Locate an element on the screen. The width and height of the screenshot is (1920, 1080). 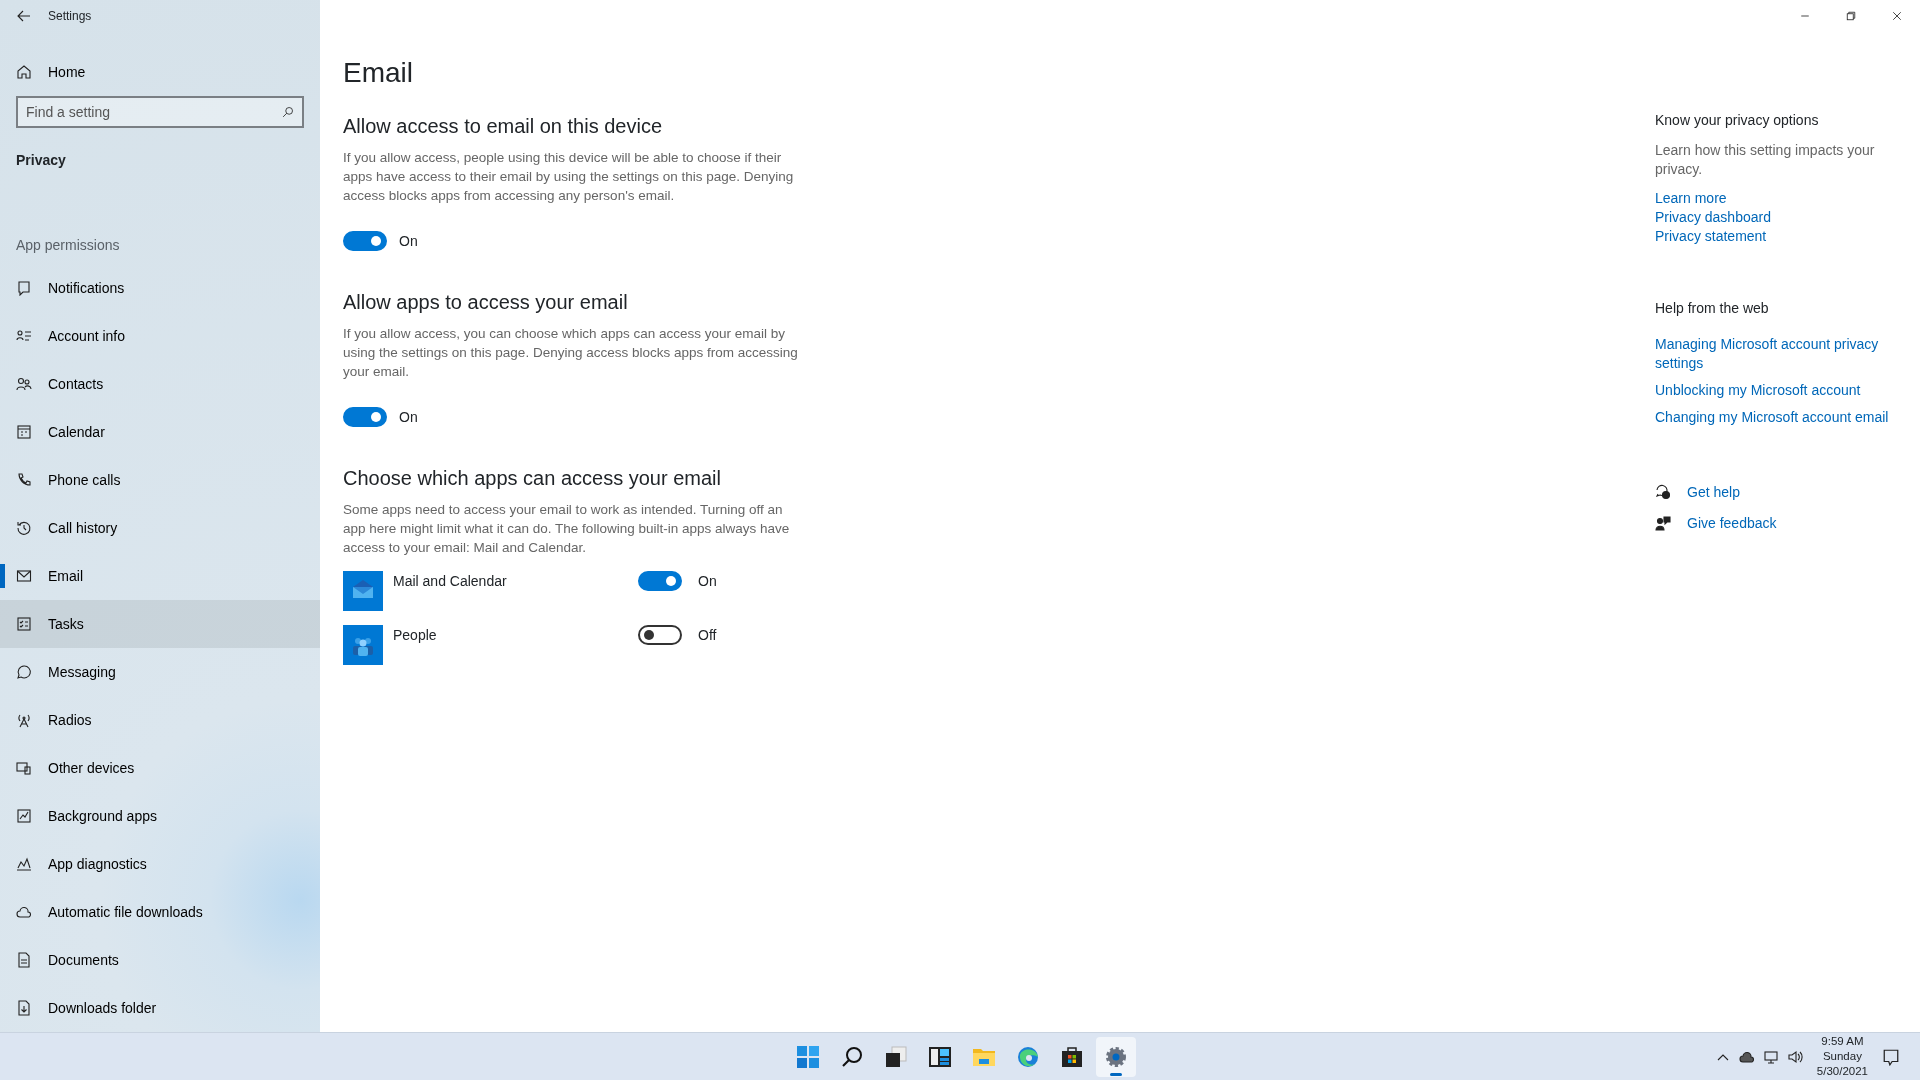
clock-time: 9:59 AM is located at coordinates (1842, 1041).